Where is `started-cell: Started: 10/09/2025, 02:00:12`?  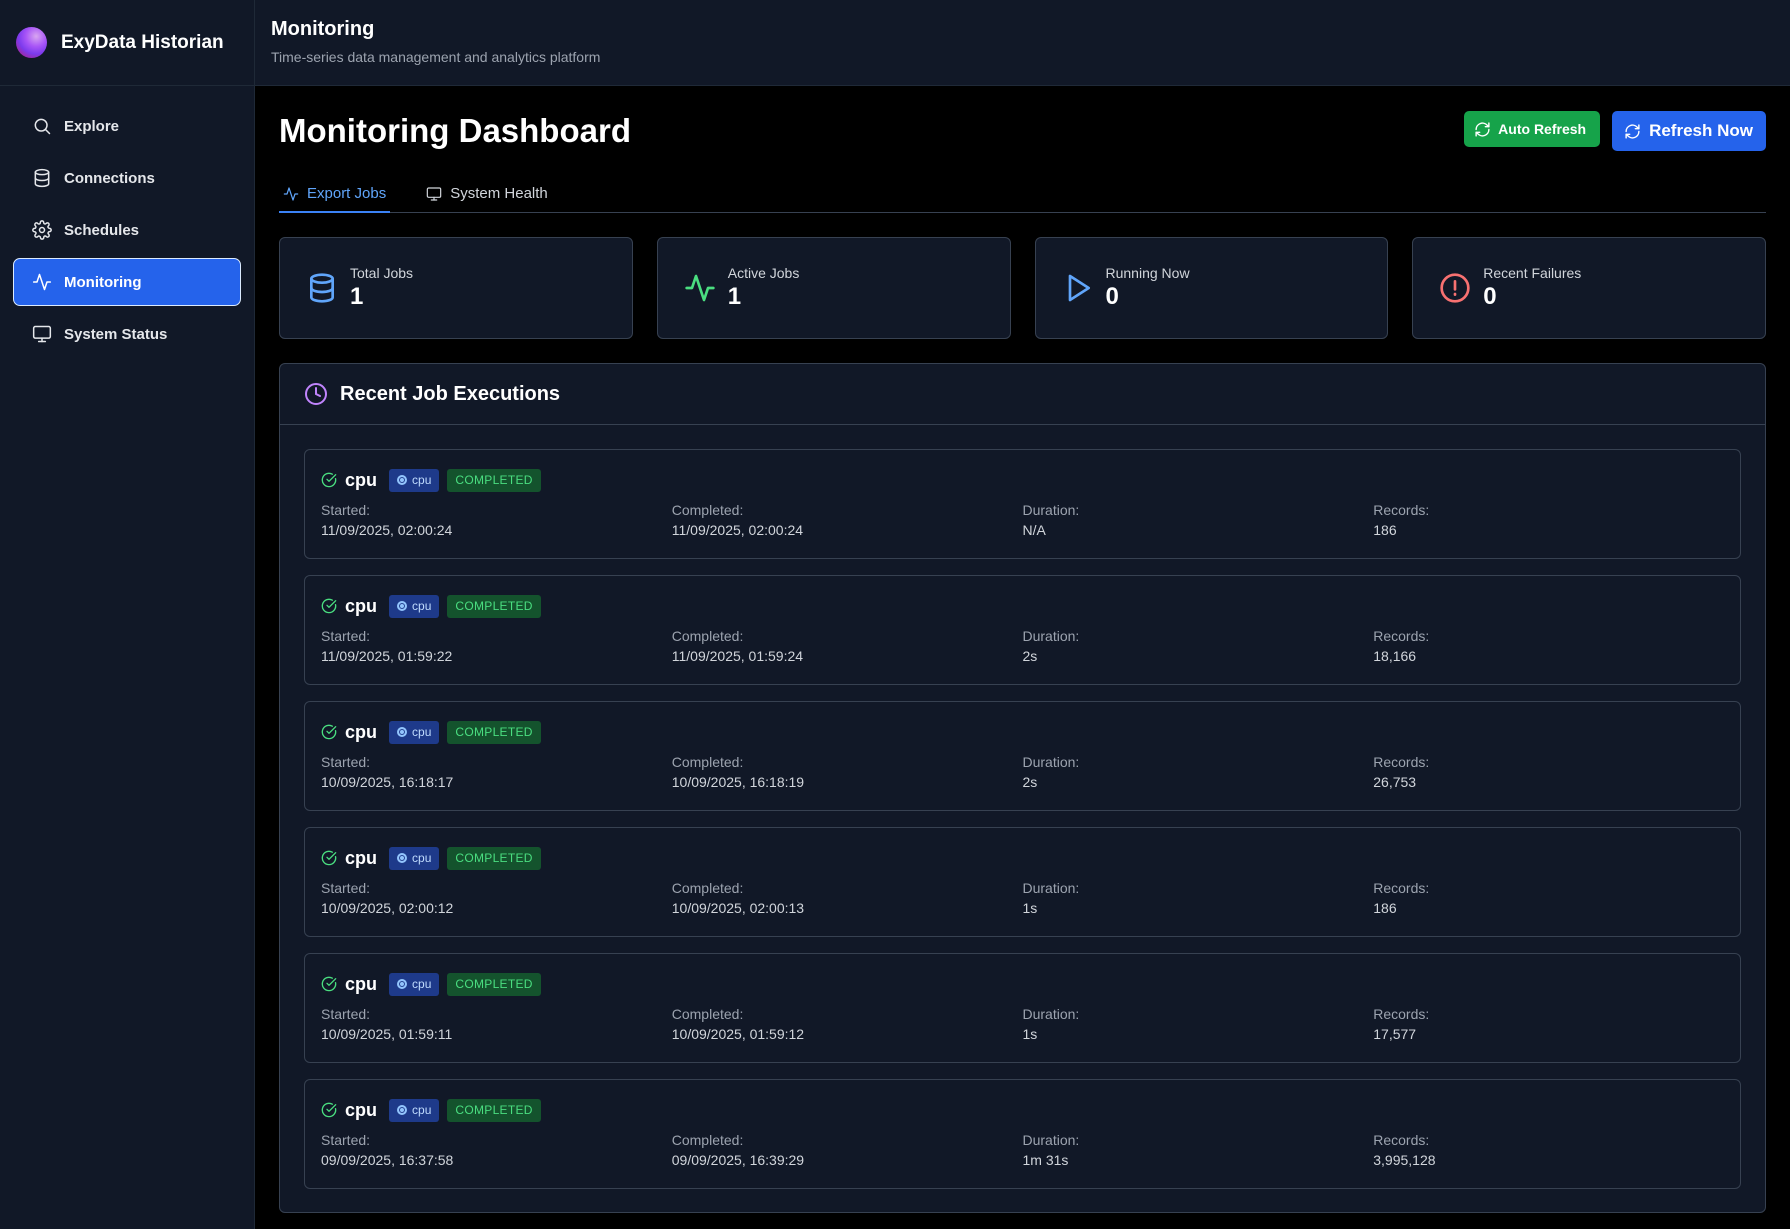
started-cell: Started: 10/09/2025, 02:00:12 is located at coordinates (496, 898).